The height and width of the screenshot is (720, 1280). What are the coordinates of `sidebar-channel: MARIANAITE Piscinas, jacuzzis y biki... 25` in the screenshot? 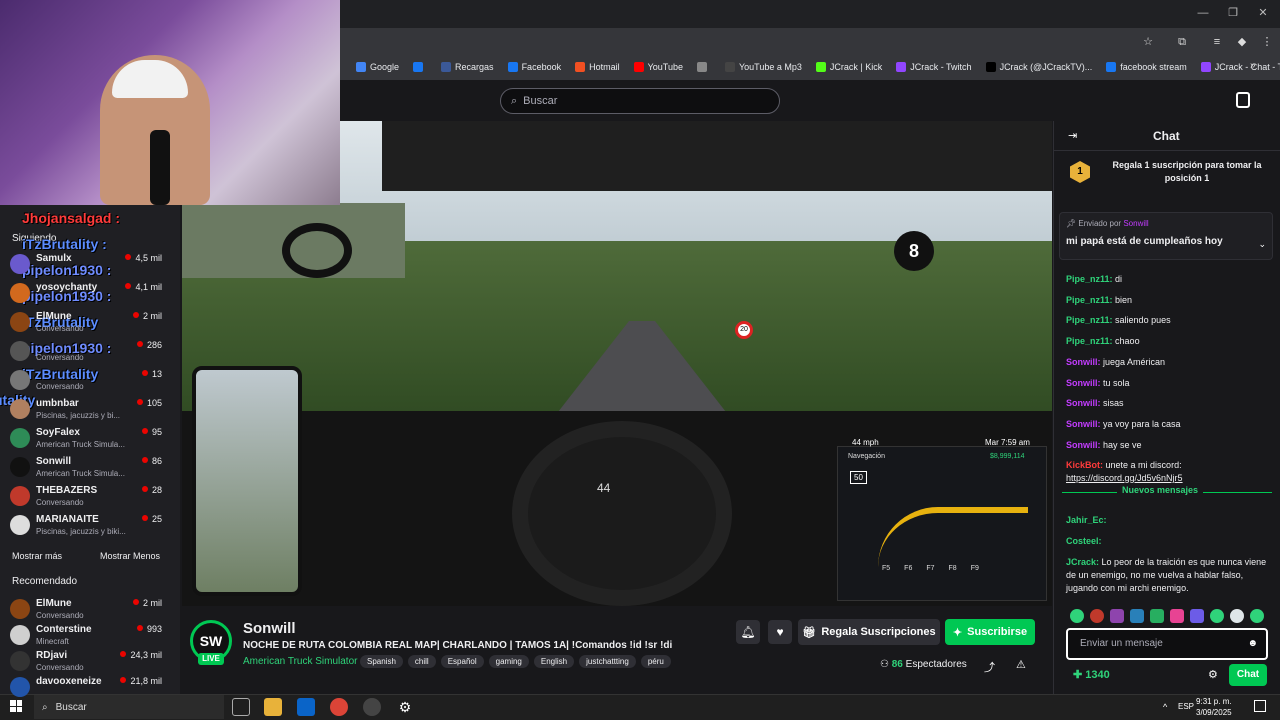 It's located at (86, 525).